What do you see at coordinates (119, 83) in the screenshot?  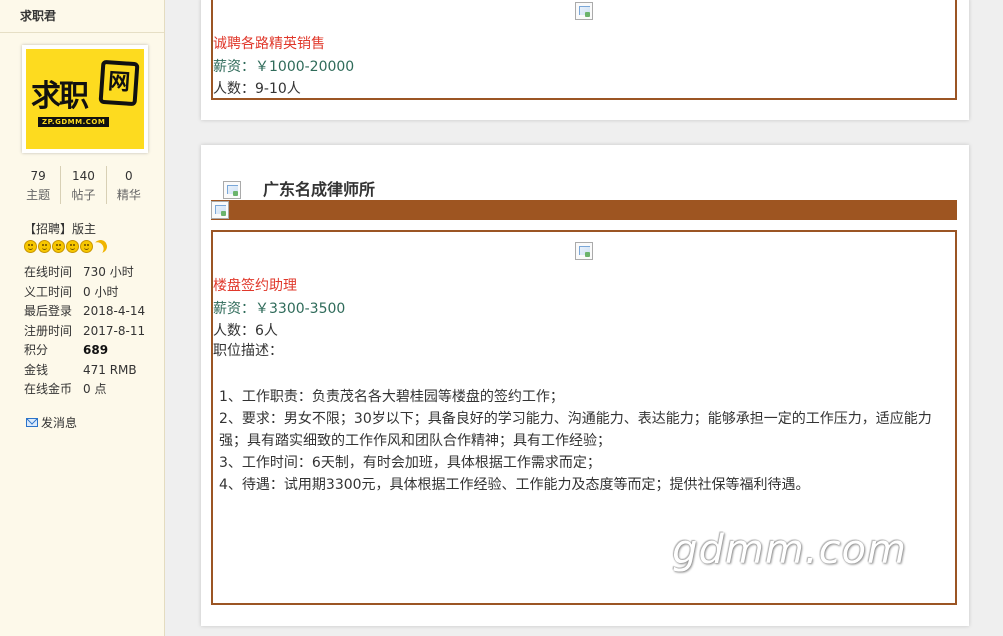 I see `avatar-logo-box: 网` at bounding box center [119, 83].